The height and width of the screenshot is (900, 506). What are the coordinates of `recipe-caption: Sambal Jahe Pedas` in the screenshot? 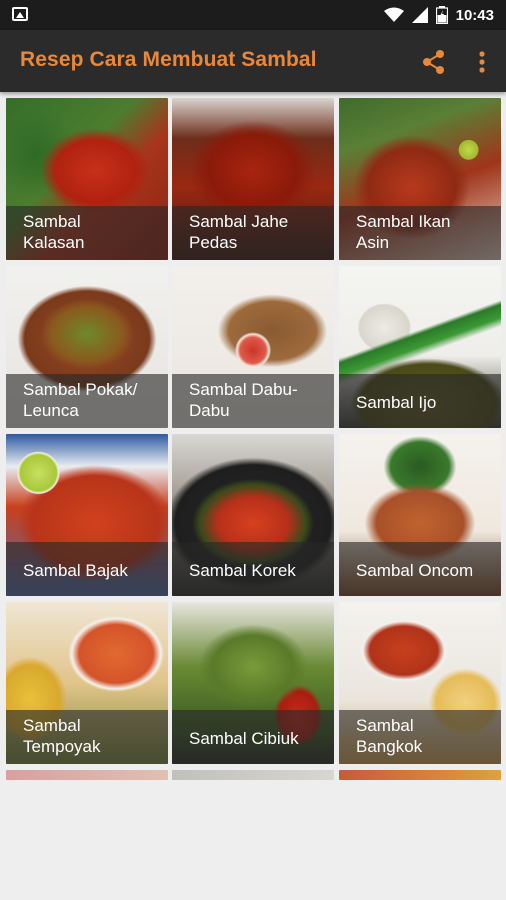 It's located at (253, 233).